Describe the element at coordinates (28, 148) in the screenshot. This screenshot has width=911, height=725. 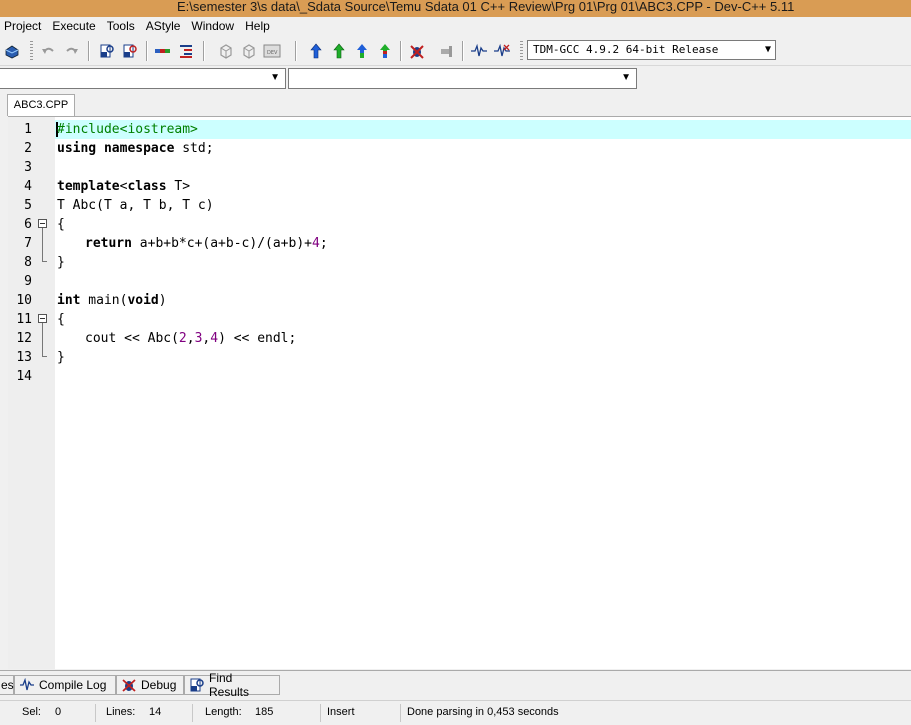
I see `line-number: 2` at that location.